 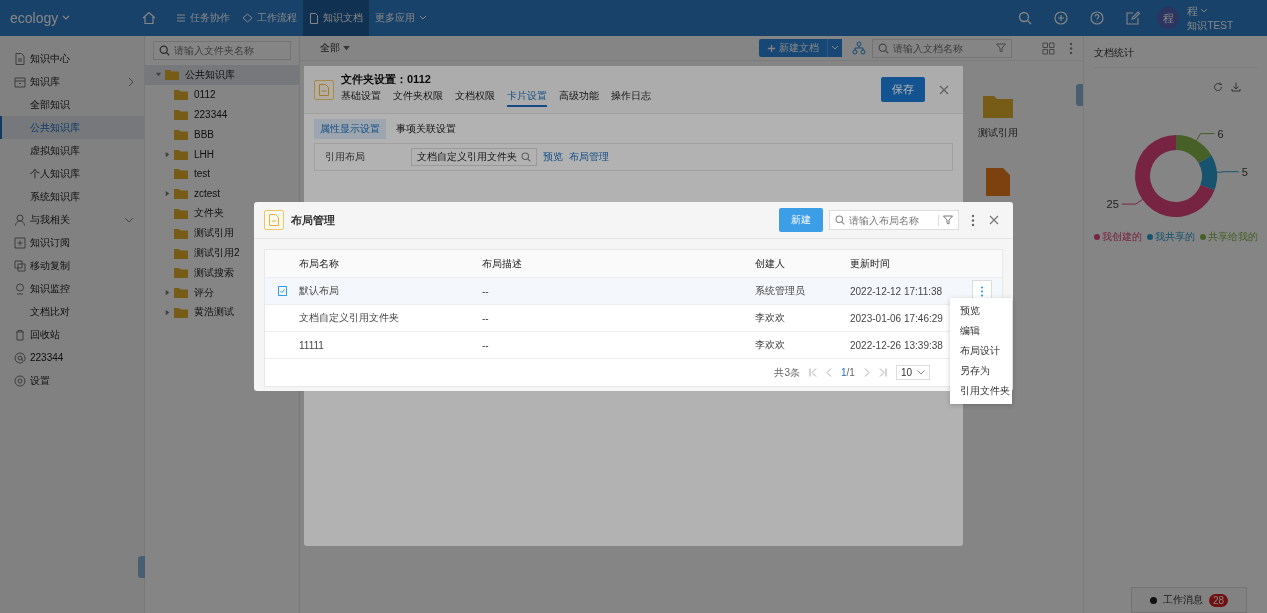 What do you see at coordinates (222, 253) in the screenshot?
I see `tree-item: 测试引用2` at bounding box center [222, 253].